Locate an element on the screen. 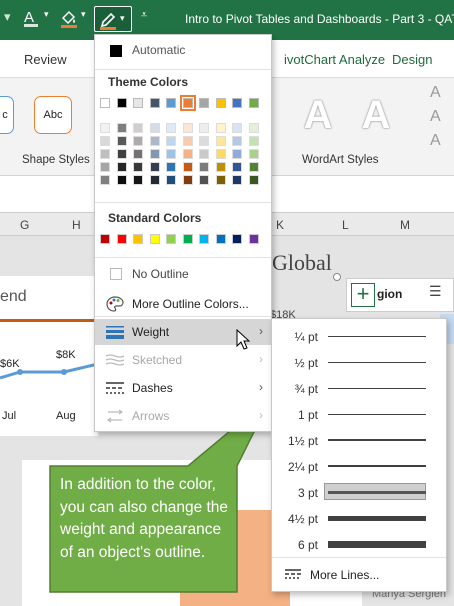  weight-option: 2¼ pt is located at coordinates (359, 466).